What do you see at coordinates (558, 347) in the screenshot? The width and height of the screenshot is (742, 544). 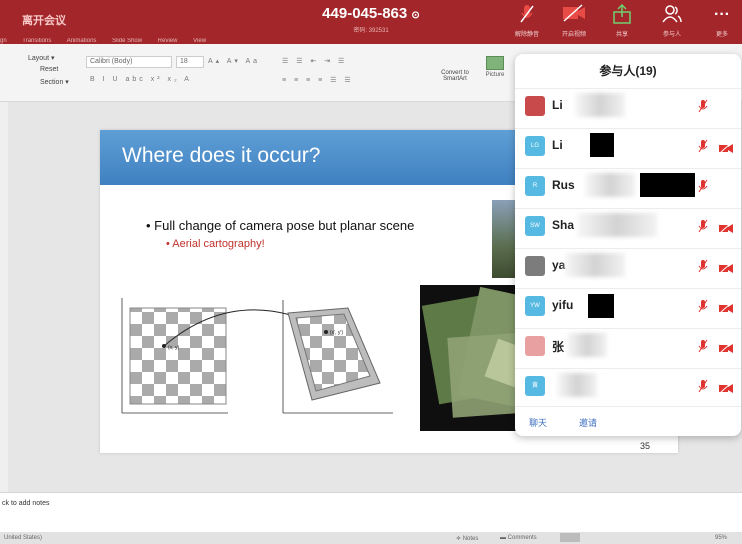 I see `participant-name: 张` at bounding box center [558, 347].